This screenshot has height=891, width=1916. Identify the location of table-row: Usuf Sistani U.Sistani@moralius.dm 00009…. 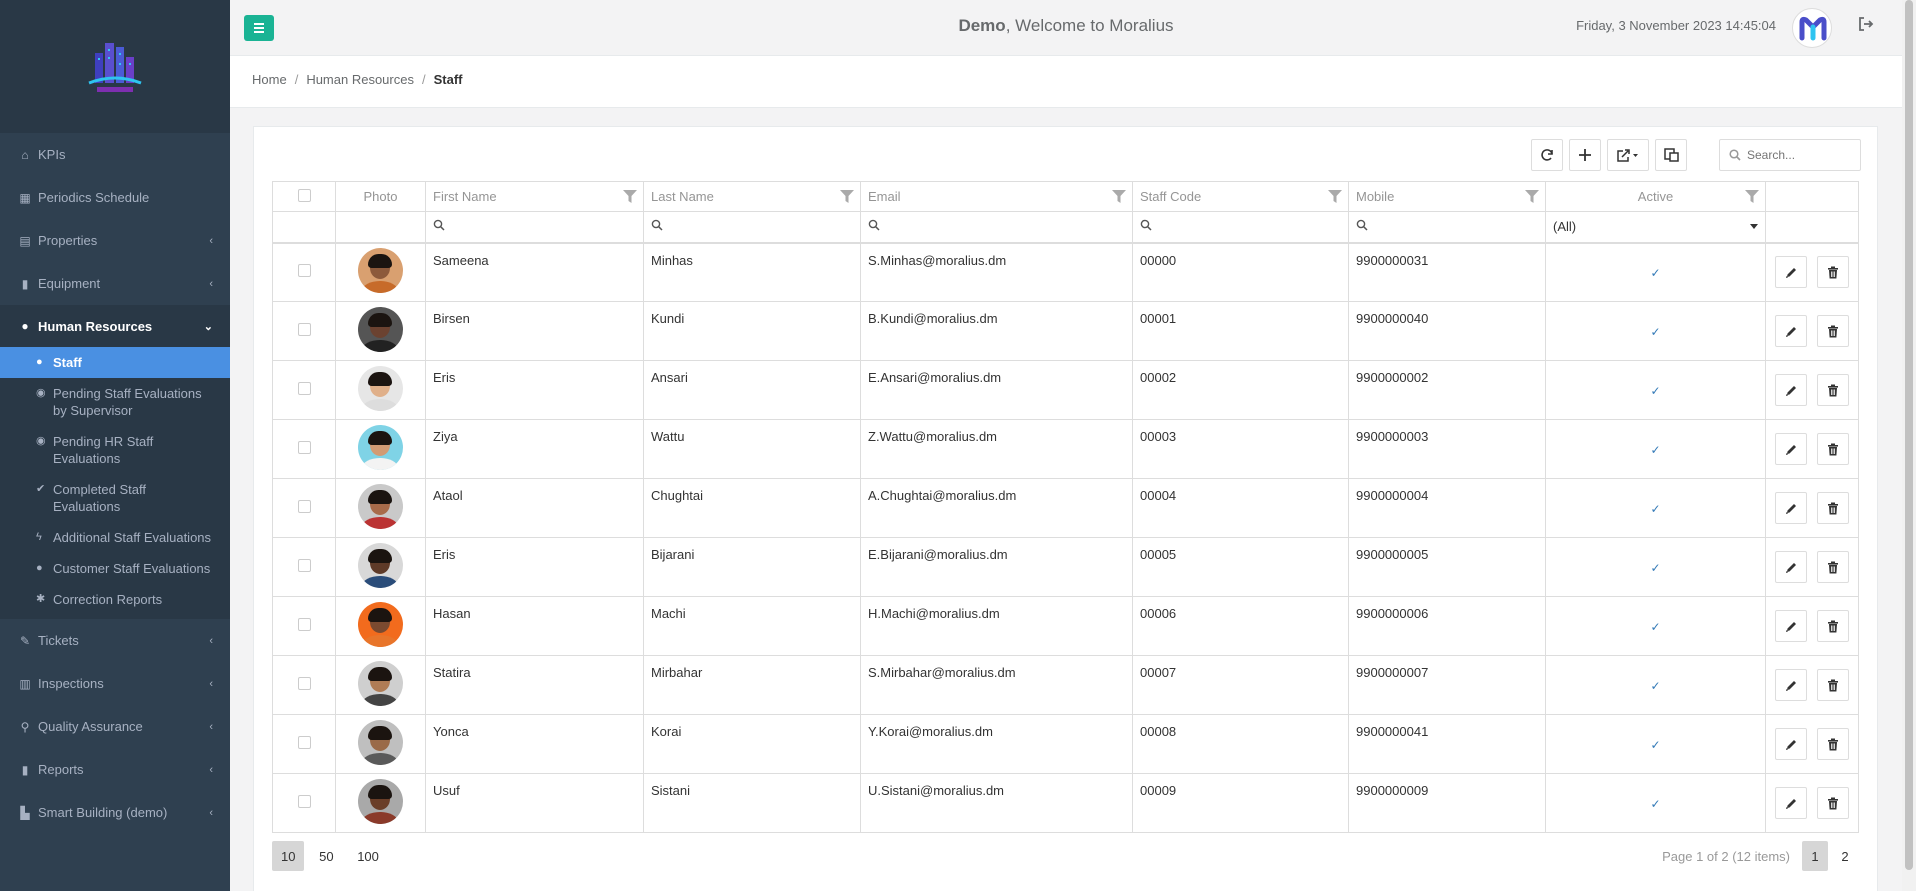
(1065, 803).